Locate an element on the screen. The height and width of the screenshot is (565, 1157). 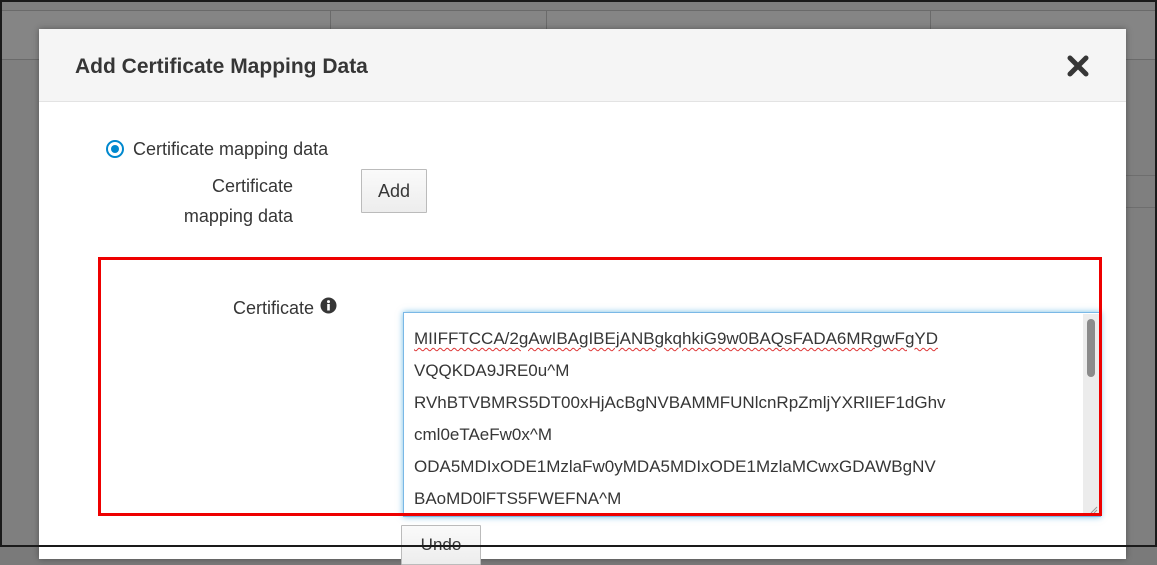
certificate-mapping-data-label: Certificate mapping data is located at coordinates (238, 201).